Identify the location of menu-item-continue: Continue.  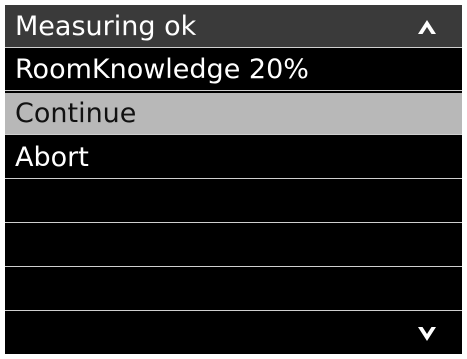
(233, 114).